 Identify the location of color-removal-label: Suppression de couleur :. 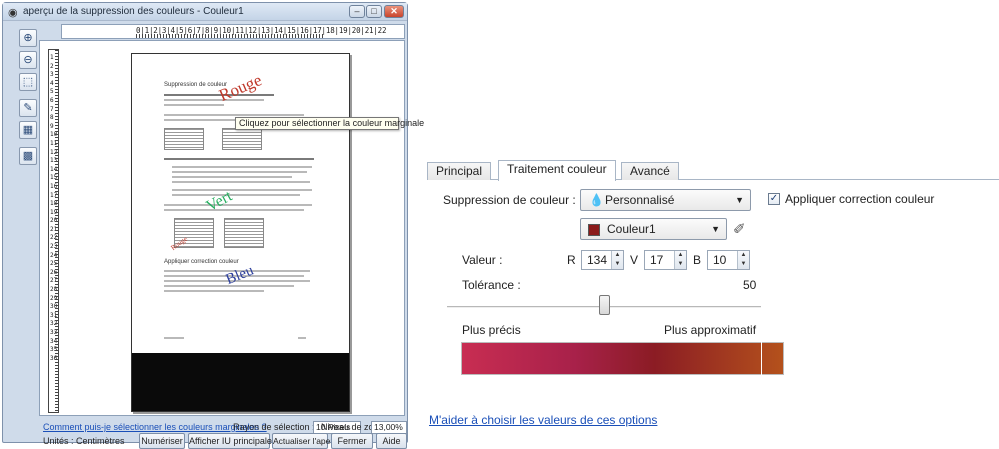
(509, 200).